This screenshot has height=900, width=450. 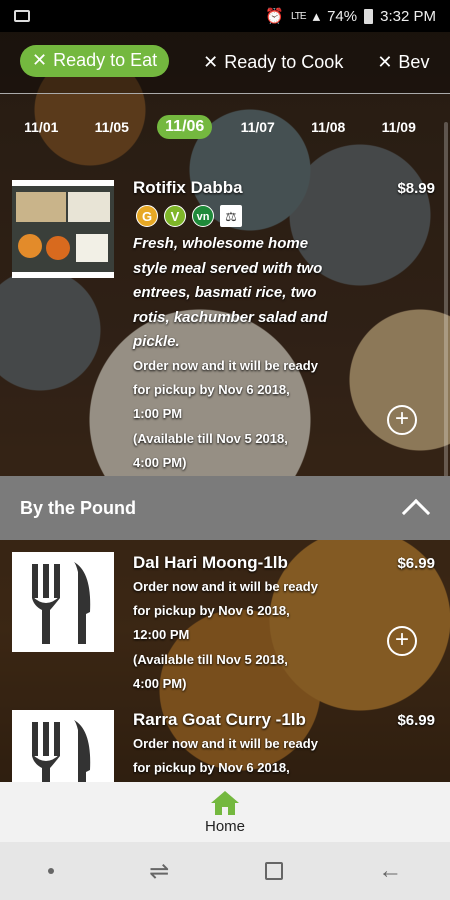 I want to click on battery-icon, so click(x=369, y=16).